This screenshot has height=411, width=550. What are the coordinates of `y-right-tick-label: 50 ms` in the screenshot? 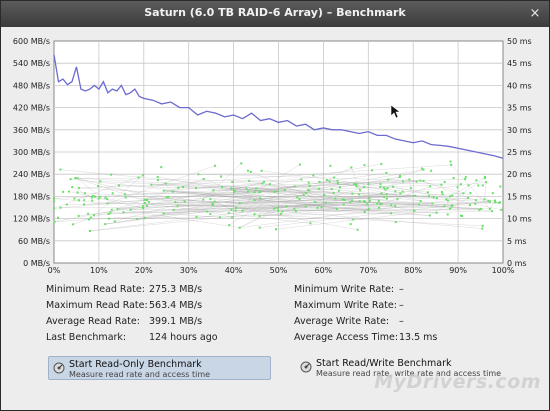 It's located at (519, 41).